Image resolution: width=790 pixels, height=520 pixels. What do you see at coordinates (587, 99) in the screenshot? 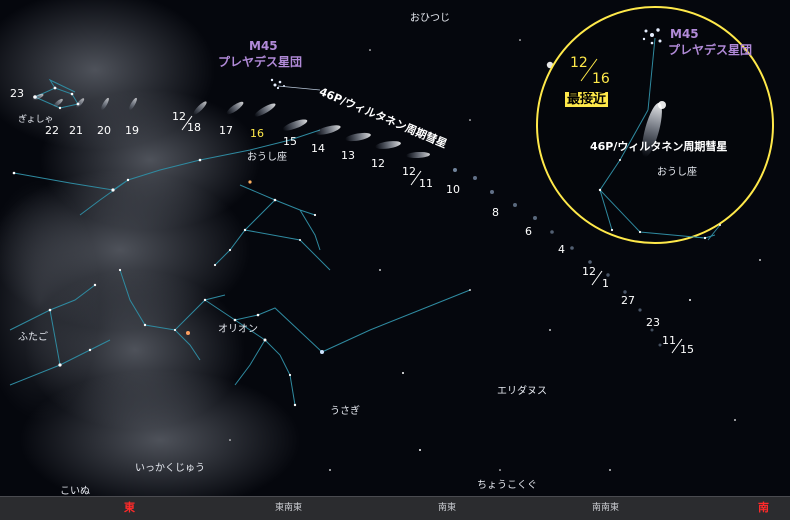
I see `closest-approach-badge: 最接近` at bounding box center [587, 99].